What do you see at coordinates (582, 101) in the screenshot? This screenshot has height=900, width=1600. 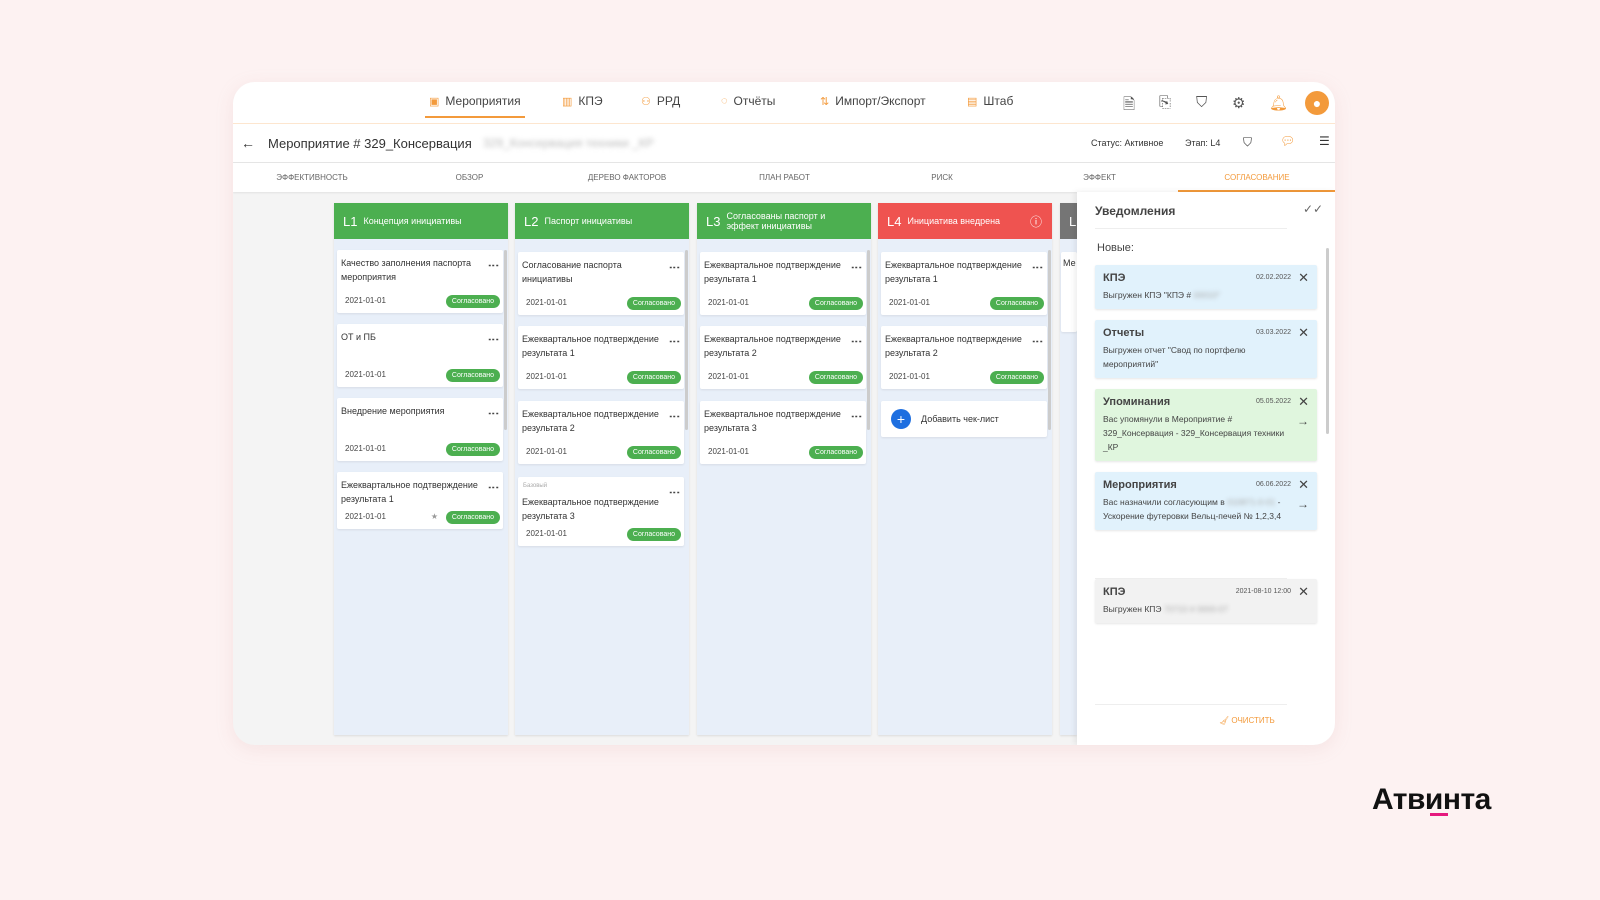 I see `nav-item-1: ▥ КПЭ` at bounding box center [582, 101].